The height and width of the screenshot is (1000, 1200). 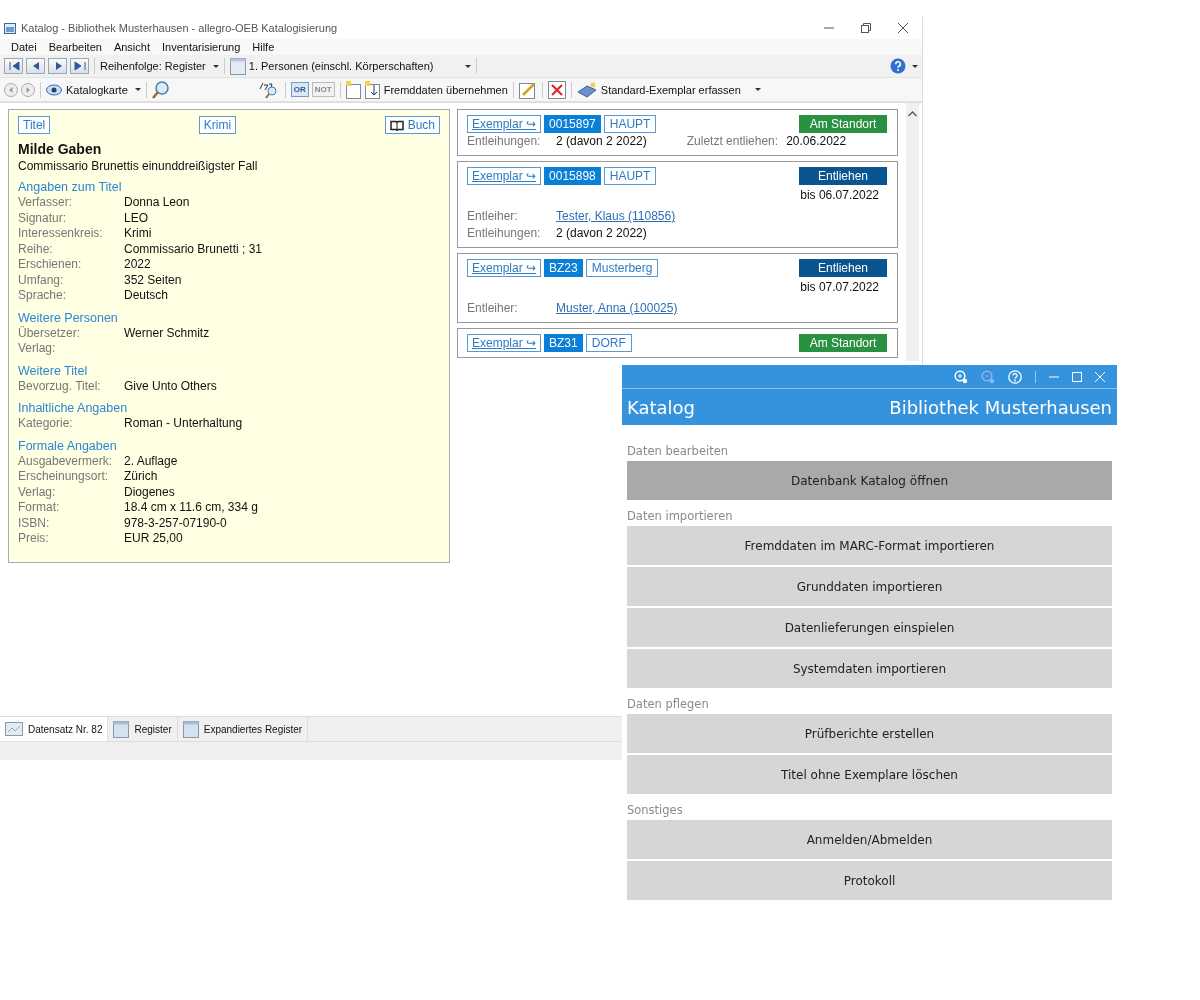 What do you see at coordinates (179, 28) in the screenshot?
I see `window-title: Katalog - Bibliothek Musterhausen - allegro-OEB Katalogisierung` at bounding box center [179, 28].